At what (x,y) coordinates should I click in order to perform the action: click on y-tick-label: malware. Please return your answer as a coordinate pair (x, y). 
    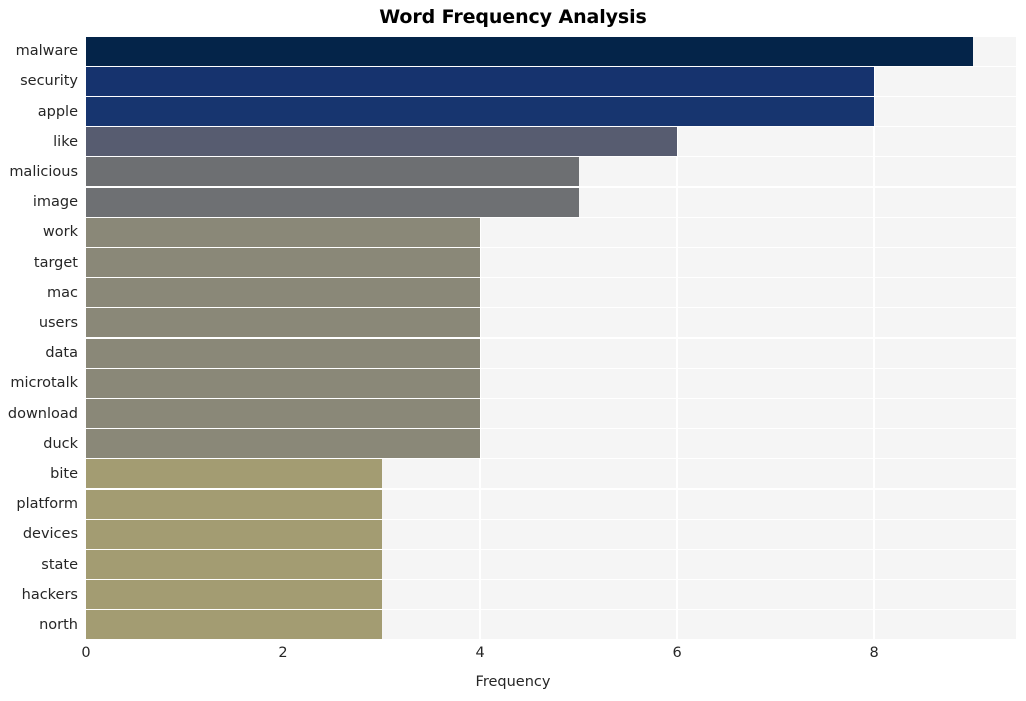
    Looking at the image, I should click on (46, 51).